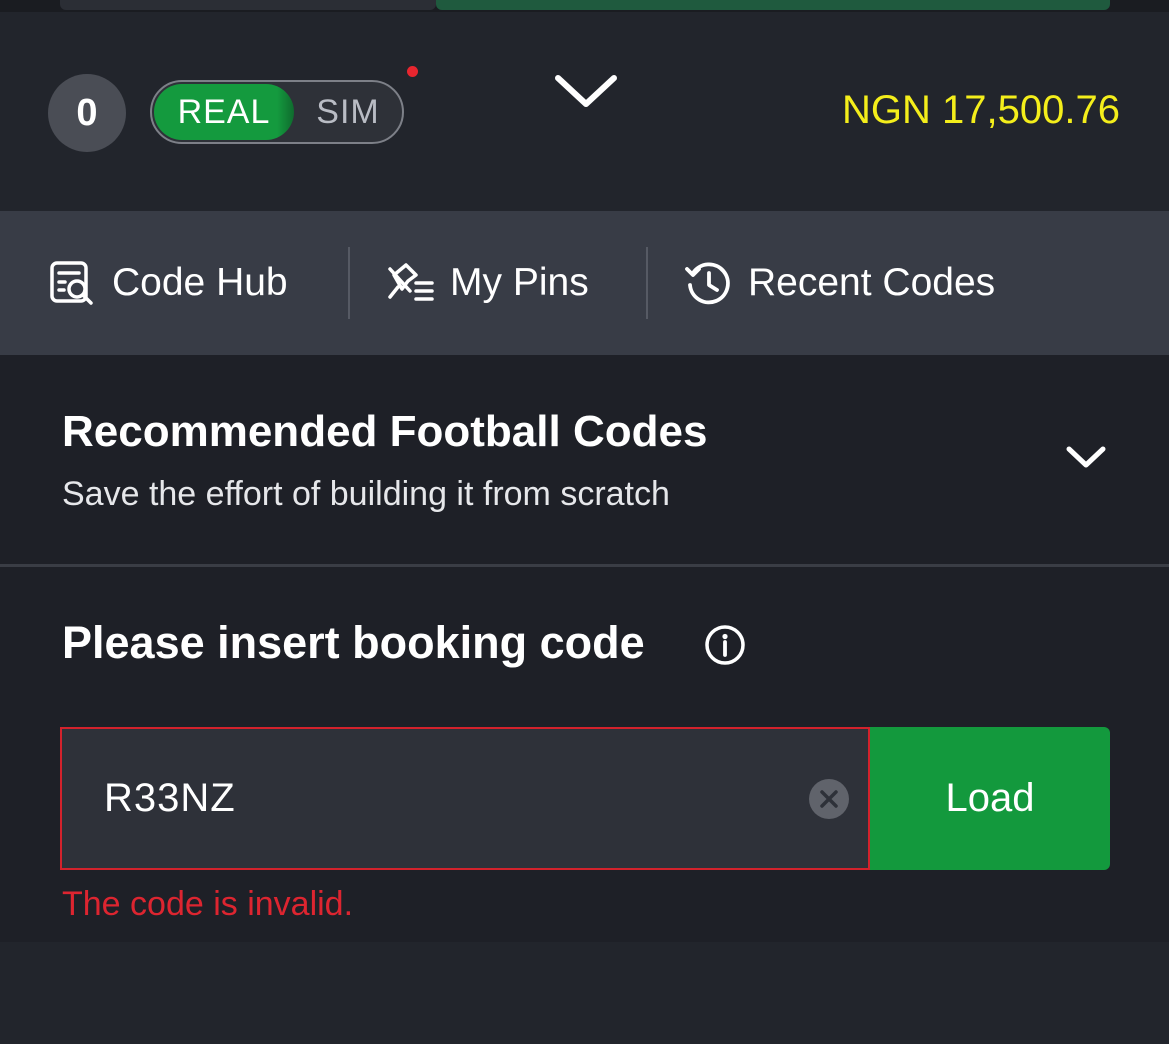 Image resolution: width=1169 pixels, height=1044 pixels. I want to click on booking-code-title: Please insert booking code, so click(353, 642).